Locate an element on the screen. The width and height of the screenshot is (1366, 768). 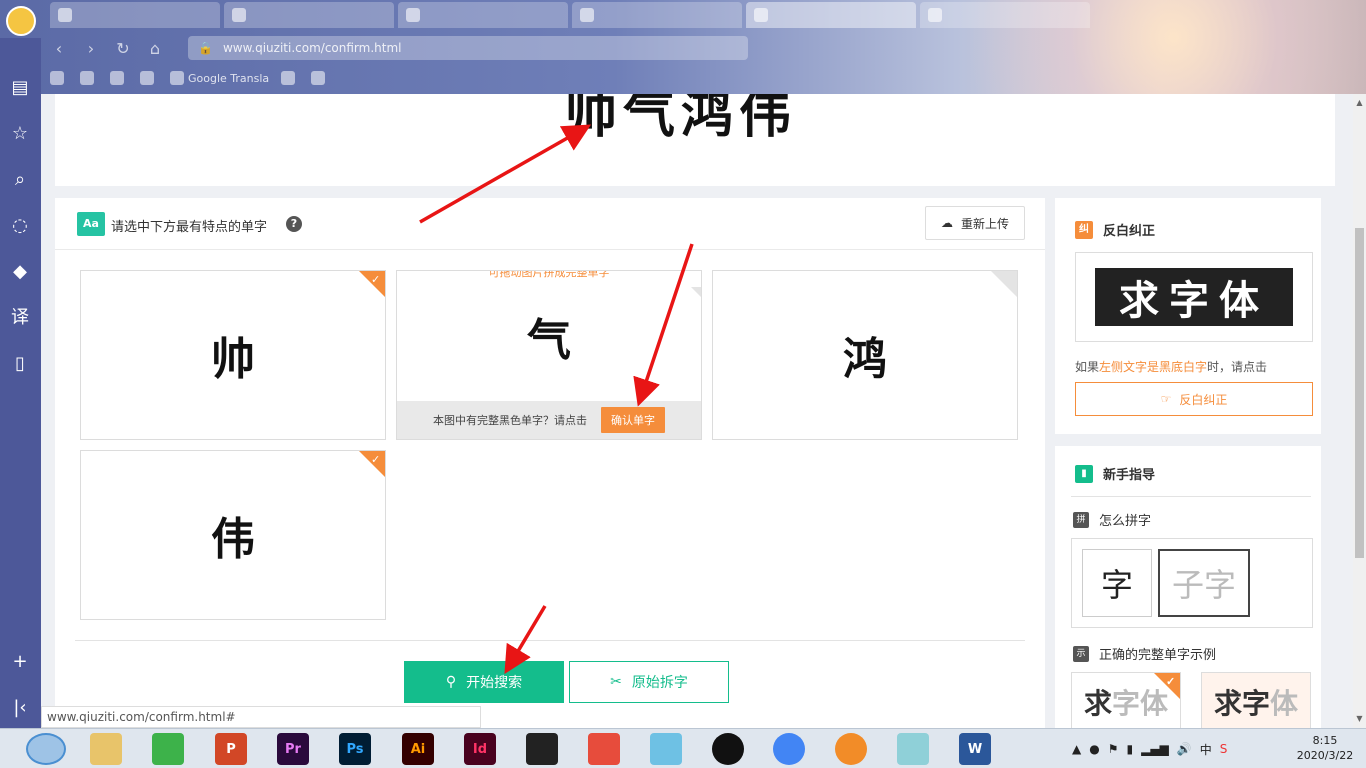
scroll-down-icon: ▼ is located at coordinates (1359, 719).